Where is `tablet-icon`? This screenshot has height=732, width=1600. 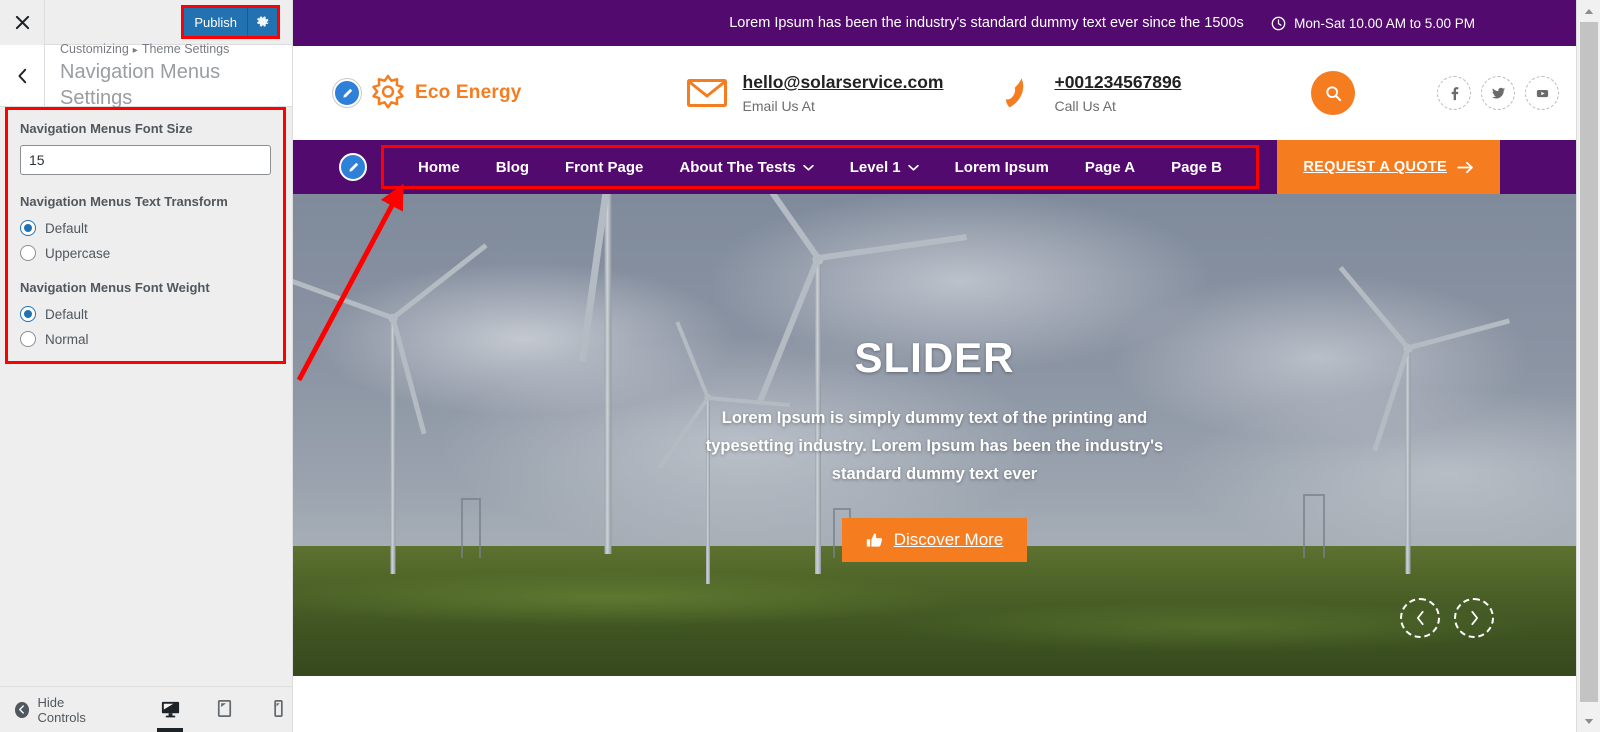 tablet-icon is located at coordinates (224, 708).